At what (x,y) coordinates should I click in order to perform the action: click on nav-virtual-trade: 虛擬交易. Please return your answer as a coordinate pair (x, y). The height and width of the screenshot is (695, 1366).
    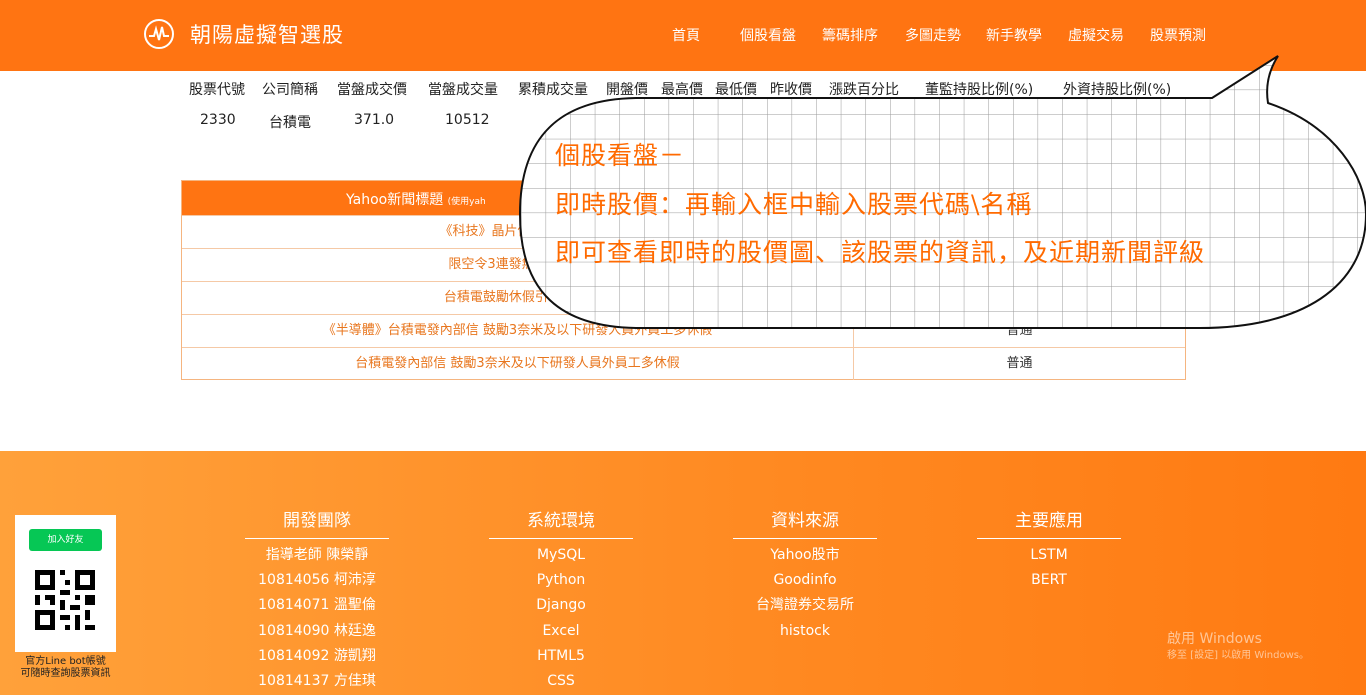
    Looking at the image, I should click on (1096, 35).